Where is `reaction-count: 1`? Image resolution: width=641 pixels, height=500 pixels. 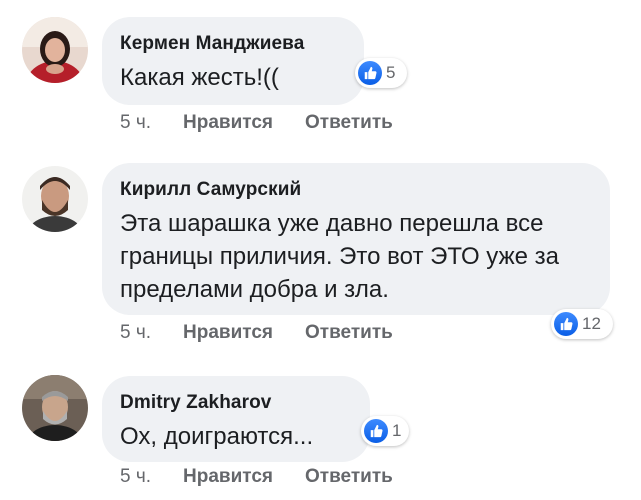
reaction-count: 1 is located at coordinates (397, 430).